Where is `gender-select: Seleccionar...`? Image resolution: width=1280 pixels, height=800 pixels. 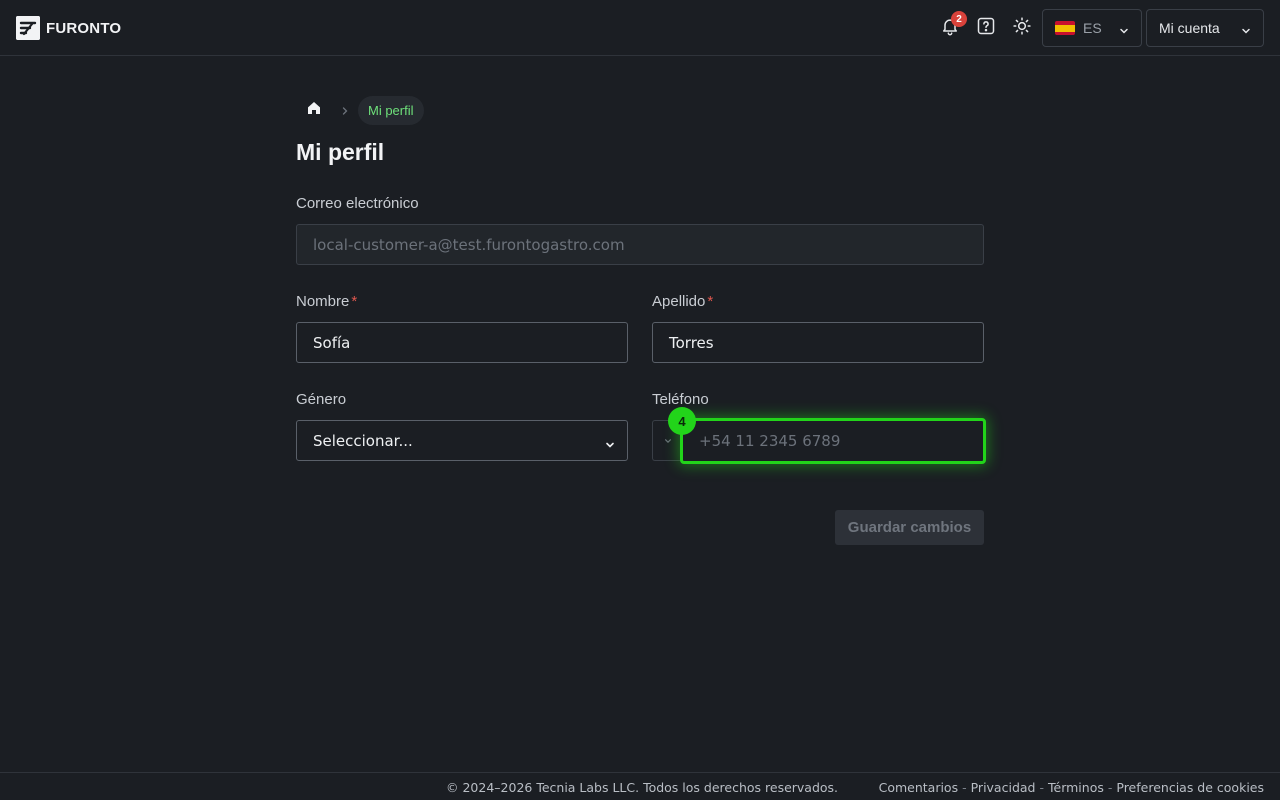 gender-select: Seleccionar... is located at coordinates (462, 440).